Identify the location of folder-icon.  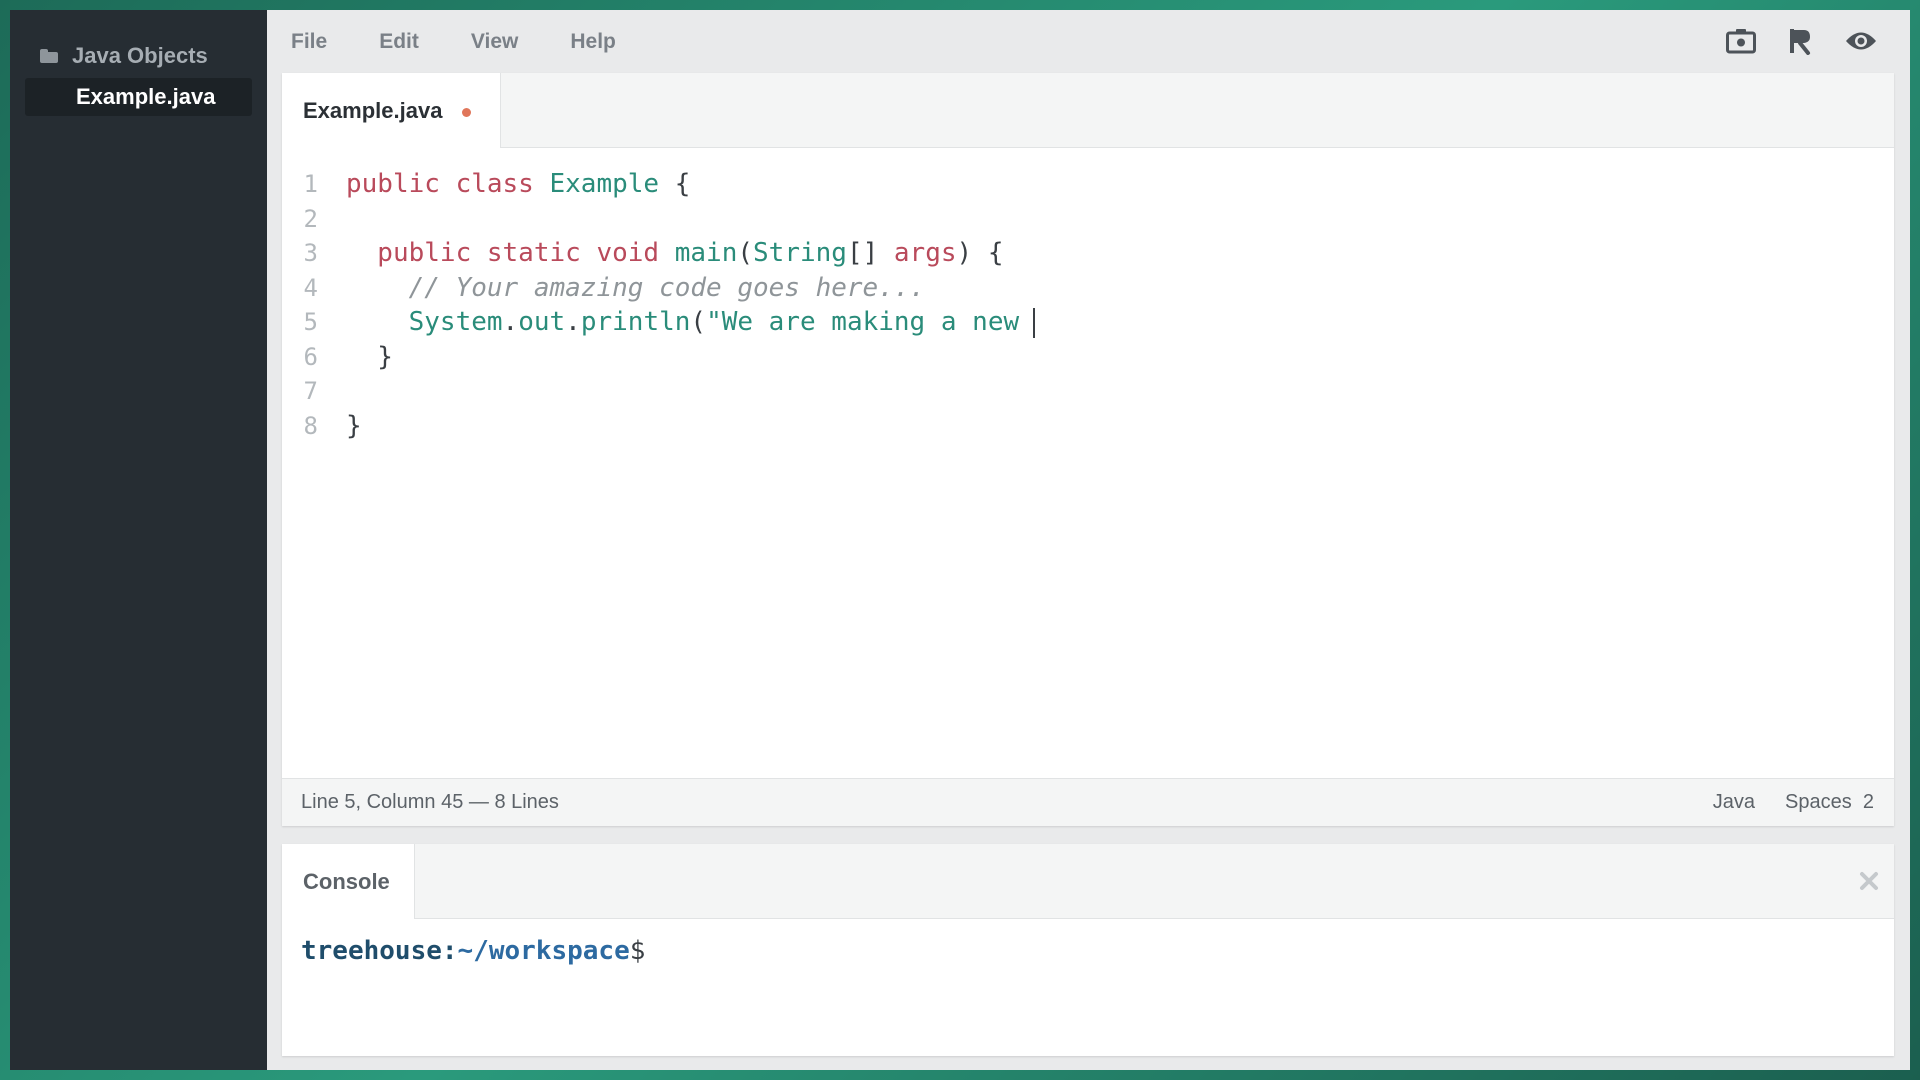
(49, 56).